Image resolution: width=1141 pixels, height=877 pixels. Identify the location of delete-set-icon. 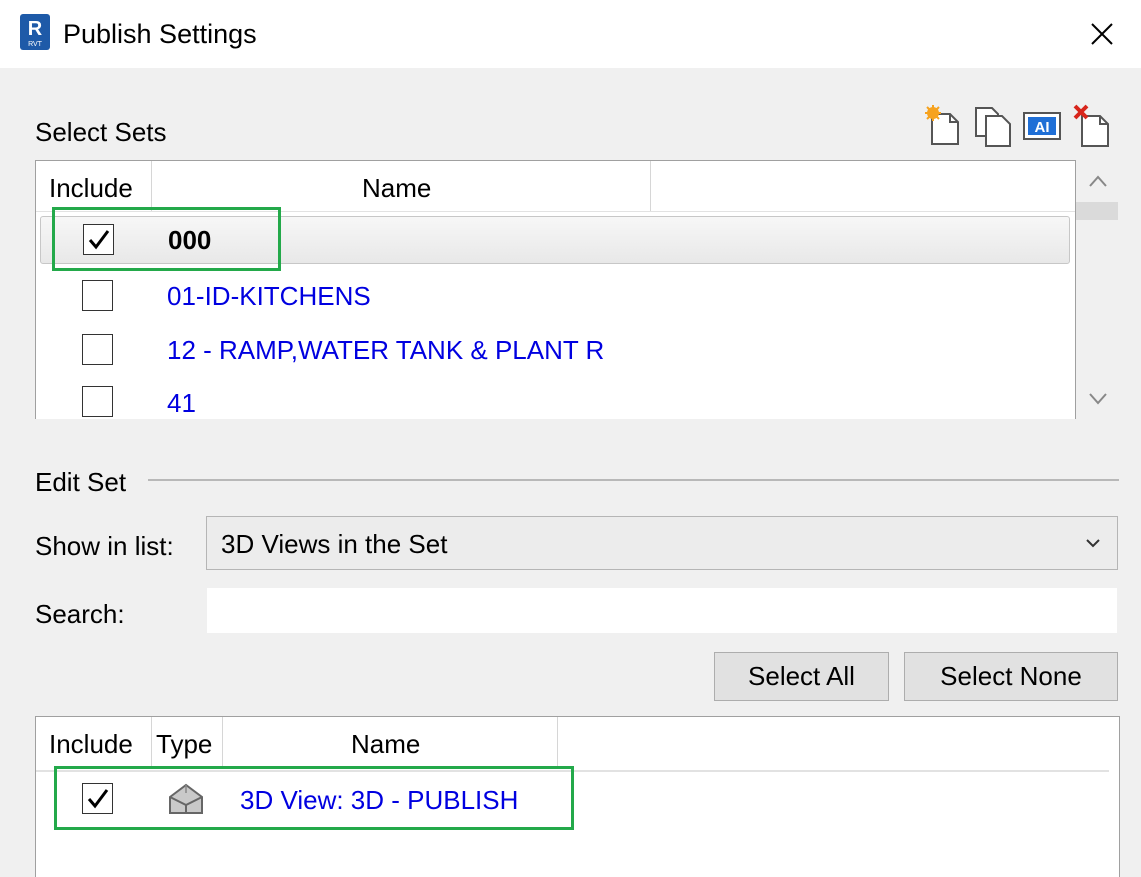
(1092, 125).